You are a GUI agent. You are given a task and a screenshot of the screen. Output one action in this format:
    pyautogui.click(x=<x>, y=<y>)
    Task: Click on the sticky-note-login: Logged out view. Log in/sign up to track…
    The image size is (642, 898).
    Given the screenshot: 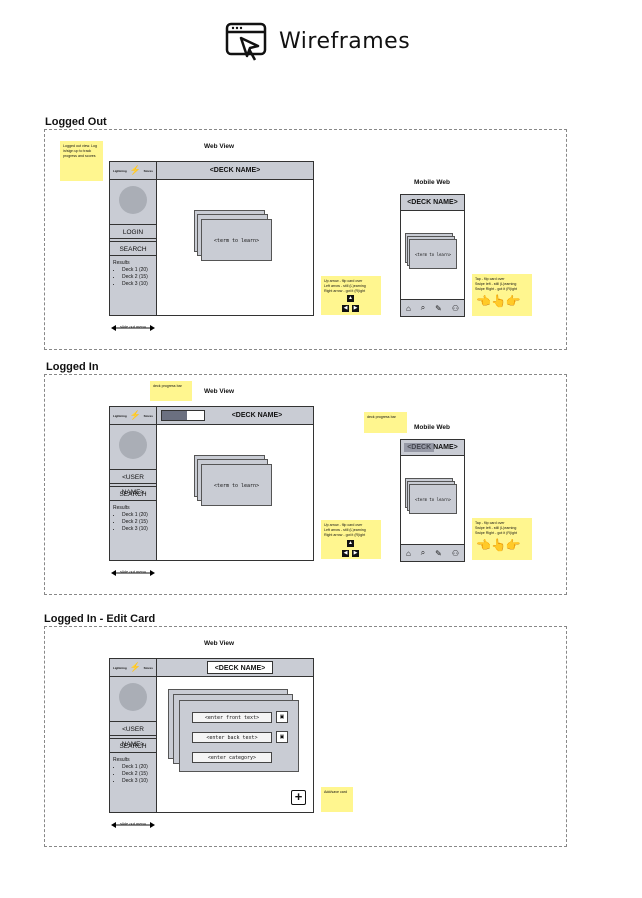 What is the action you would take?
    pyautogui.click(x=81, y=161)
    